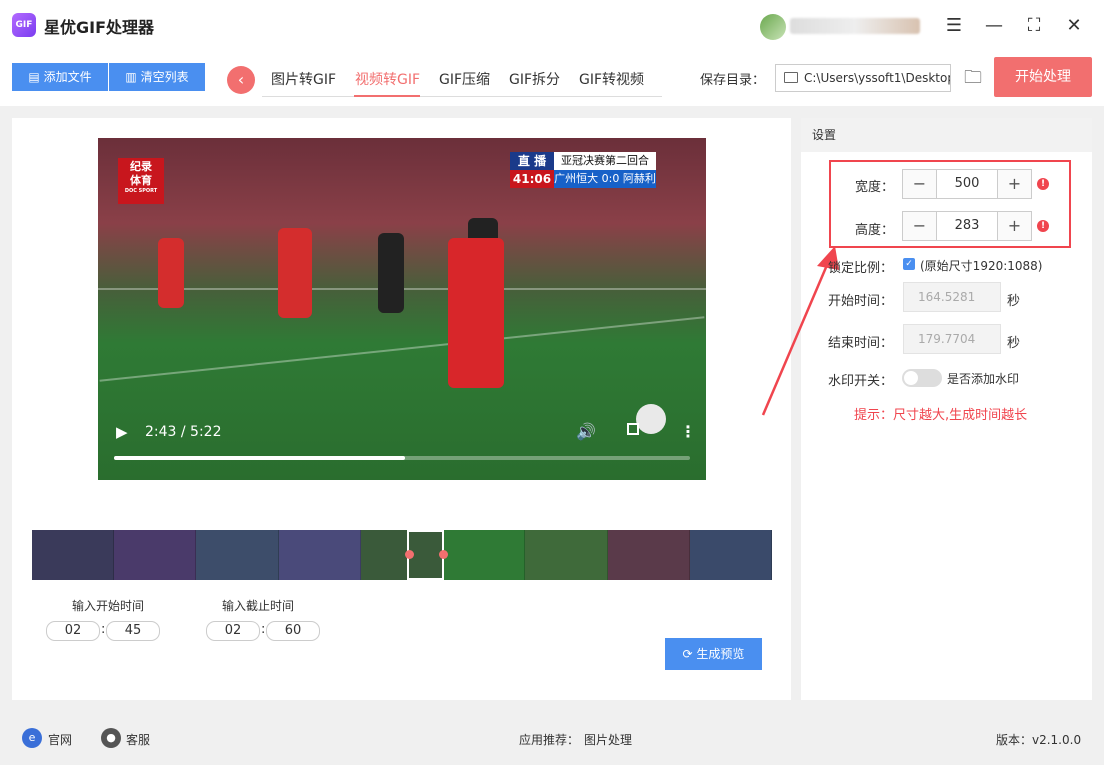  What do you see at coordinates (586, 431) in the screenshot?
I see `volume-icon: 🔊` at bounding box center [586, 431].